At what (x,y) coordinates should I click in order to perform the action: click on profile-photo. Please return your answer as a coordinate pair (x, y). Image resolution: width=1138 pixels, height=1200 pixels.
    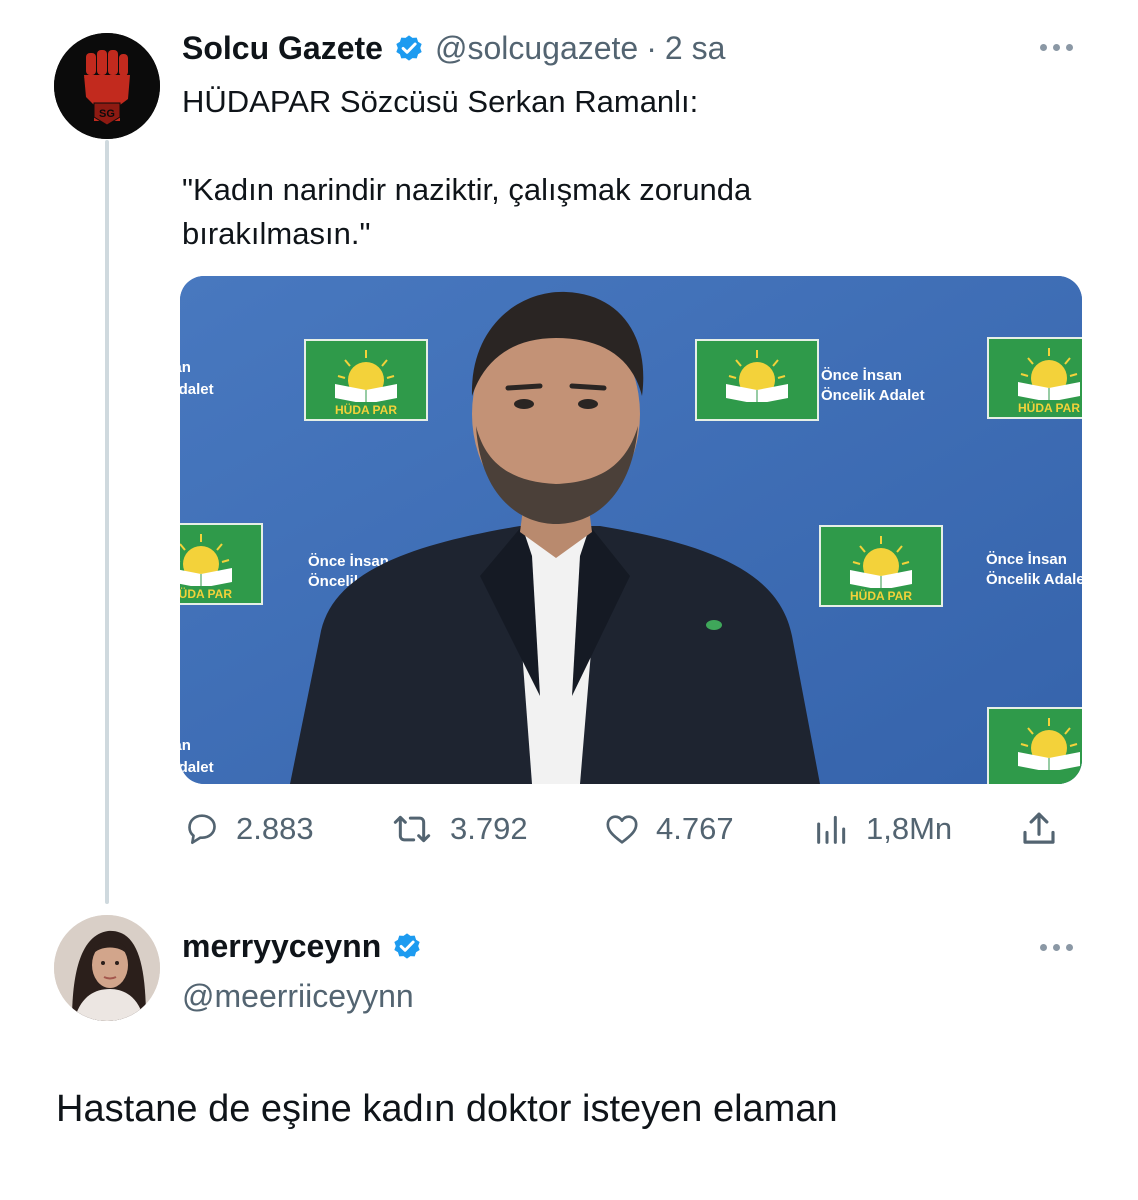
    Looking at the image, I should click on (107, 968).